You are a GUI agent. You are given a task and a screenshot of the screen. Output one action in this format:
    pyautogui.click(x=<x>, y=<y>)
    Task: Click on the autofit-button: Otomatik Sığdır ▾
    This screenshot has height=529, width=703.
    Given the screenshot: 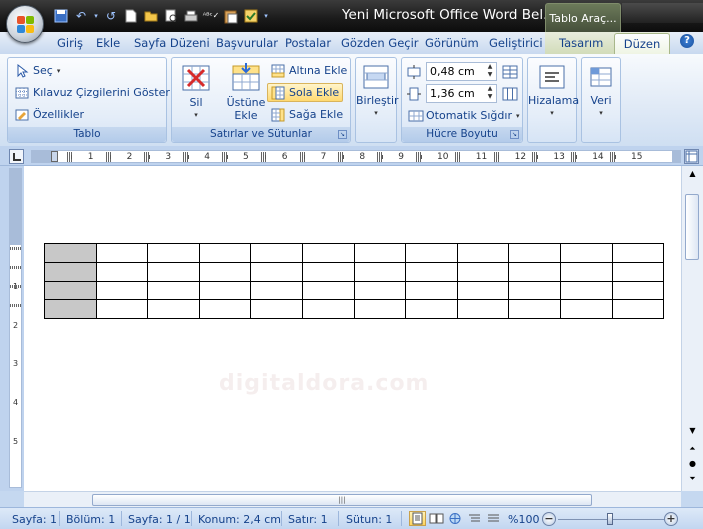 What is the action you would take?
    pyautogui.click(x=464, y=115)
    